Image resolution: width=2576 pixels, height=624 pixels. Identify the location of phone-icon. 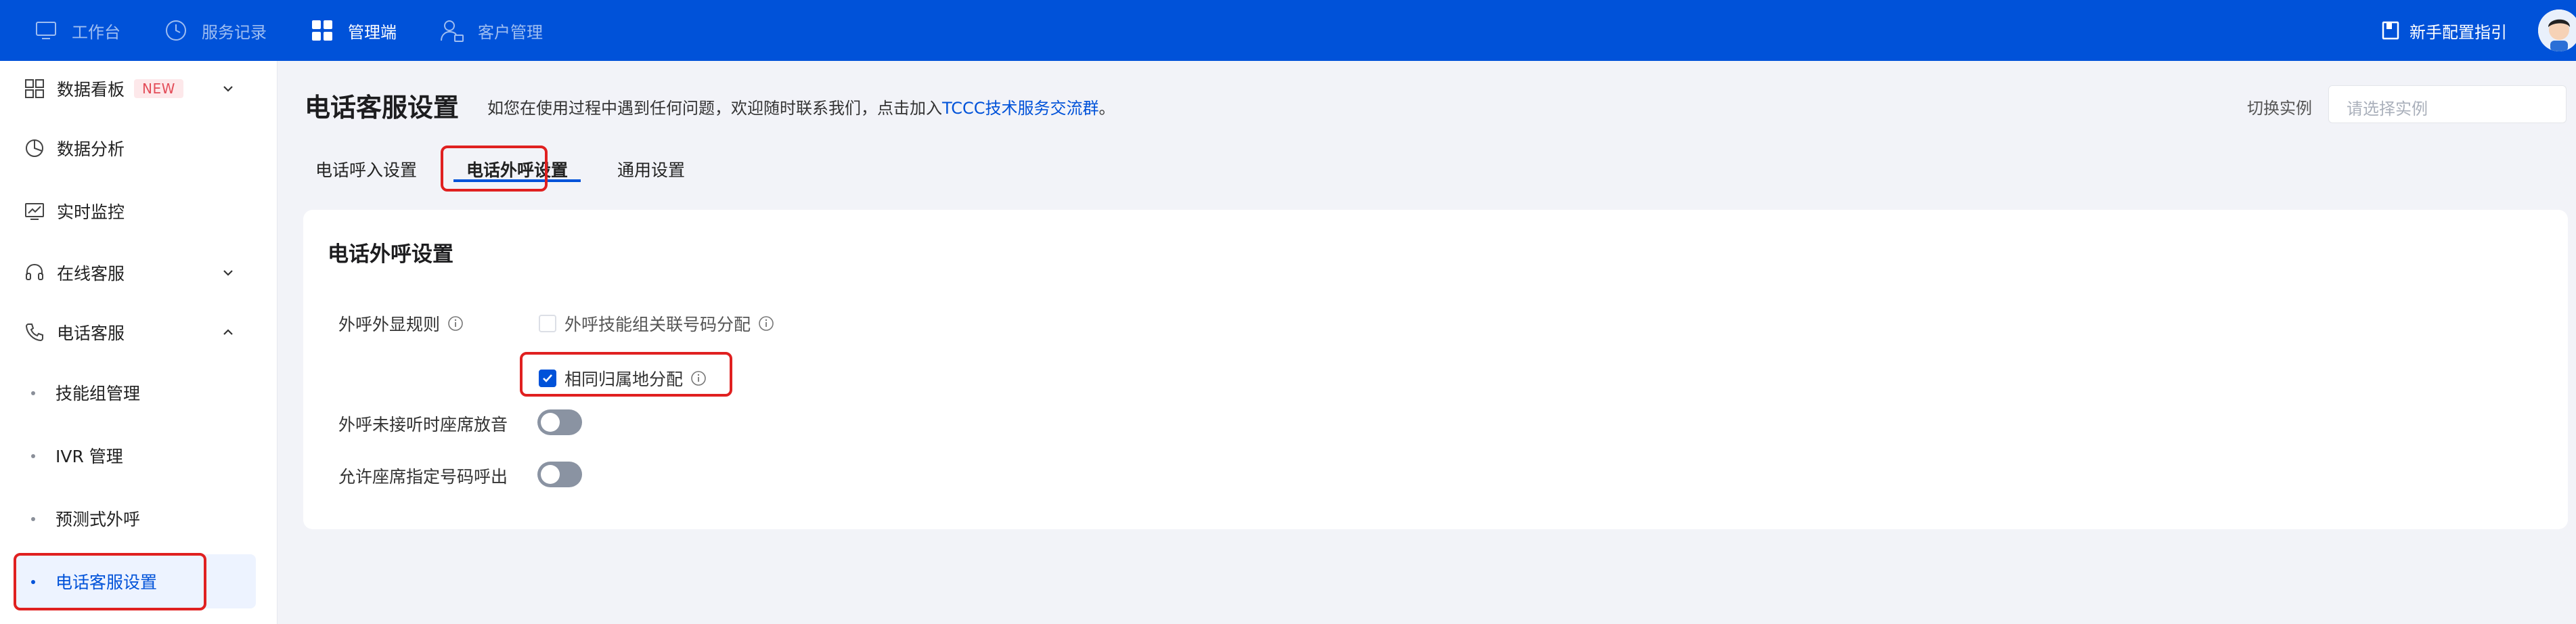
(34, 332).